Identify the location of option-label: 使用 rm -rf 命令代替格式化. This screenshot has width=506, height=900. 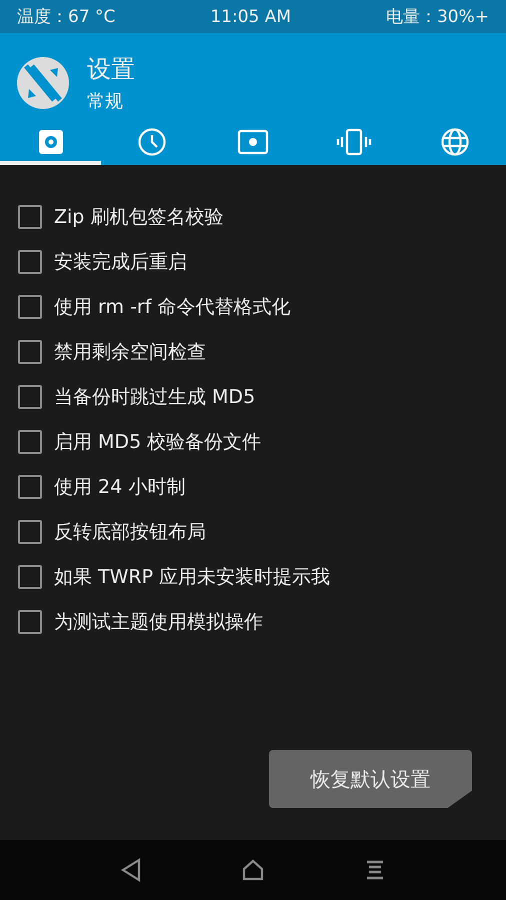
(172, 307).